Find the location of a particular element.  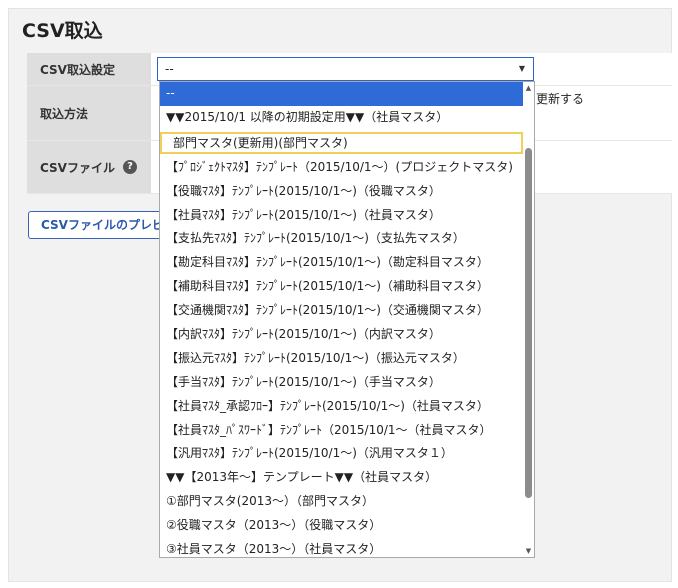

csv-setting-select: -- ▼ is located at coordinates (345, 69).